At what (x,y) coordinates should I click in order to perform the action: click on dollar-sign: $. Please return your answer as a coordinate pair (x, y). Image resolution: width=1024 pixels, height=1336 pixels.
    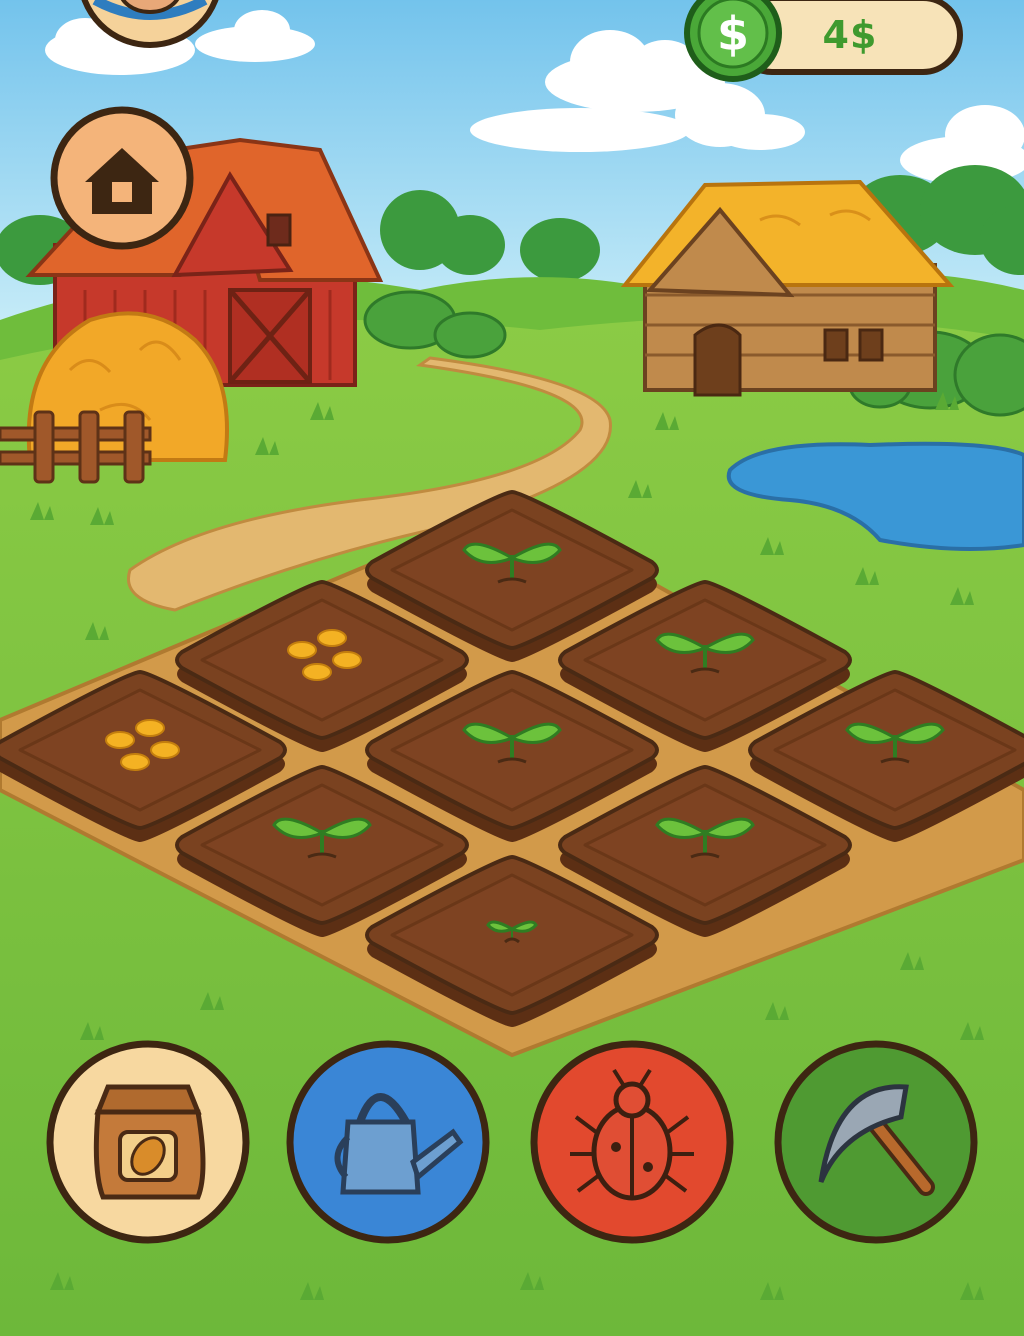
    Looking at the image, I should click on (733, 34).